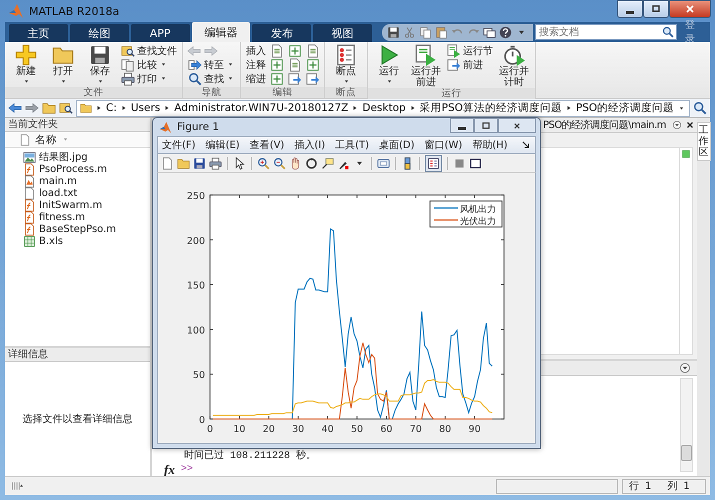 The image size is (715, 500). I want to click on column-header: 名称, so click(46, 139).